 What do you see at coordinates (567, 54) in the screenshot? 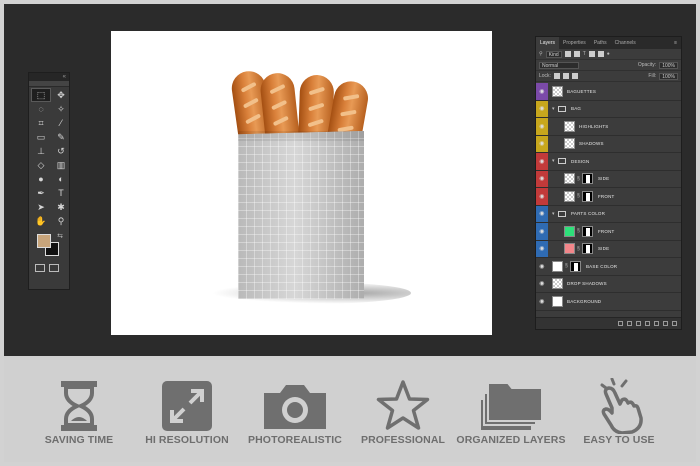
I see `filter-pixel-icon` at bounding box center [567, 54].